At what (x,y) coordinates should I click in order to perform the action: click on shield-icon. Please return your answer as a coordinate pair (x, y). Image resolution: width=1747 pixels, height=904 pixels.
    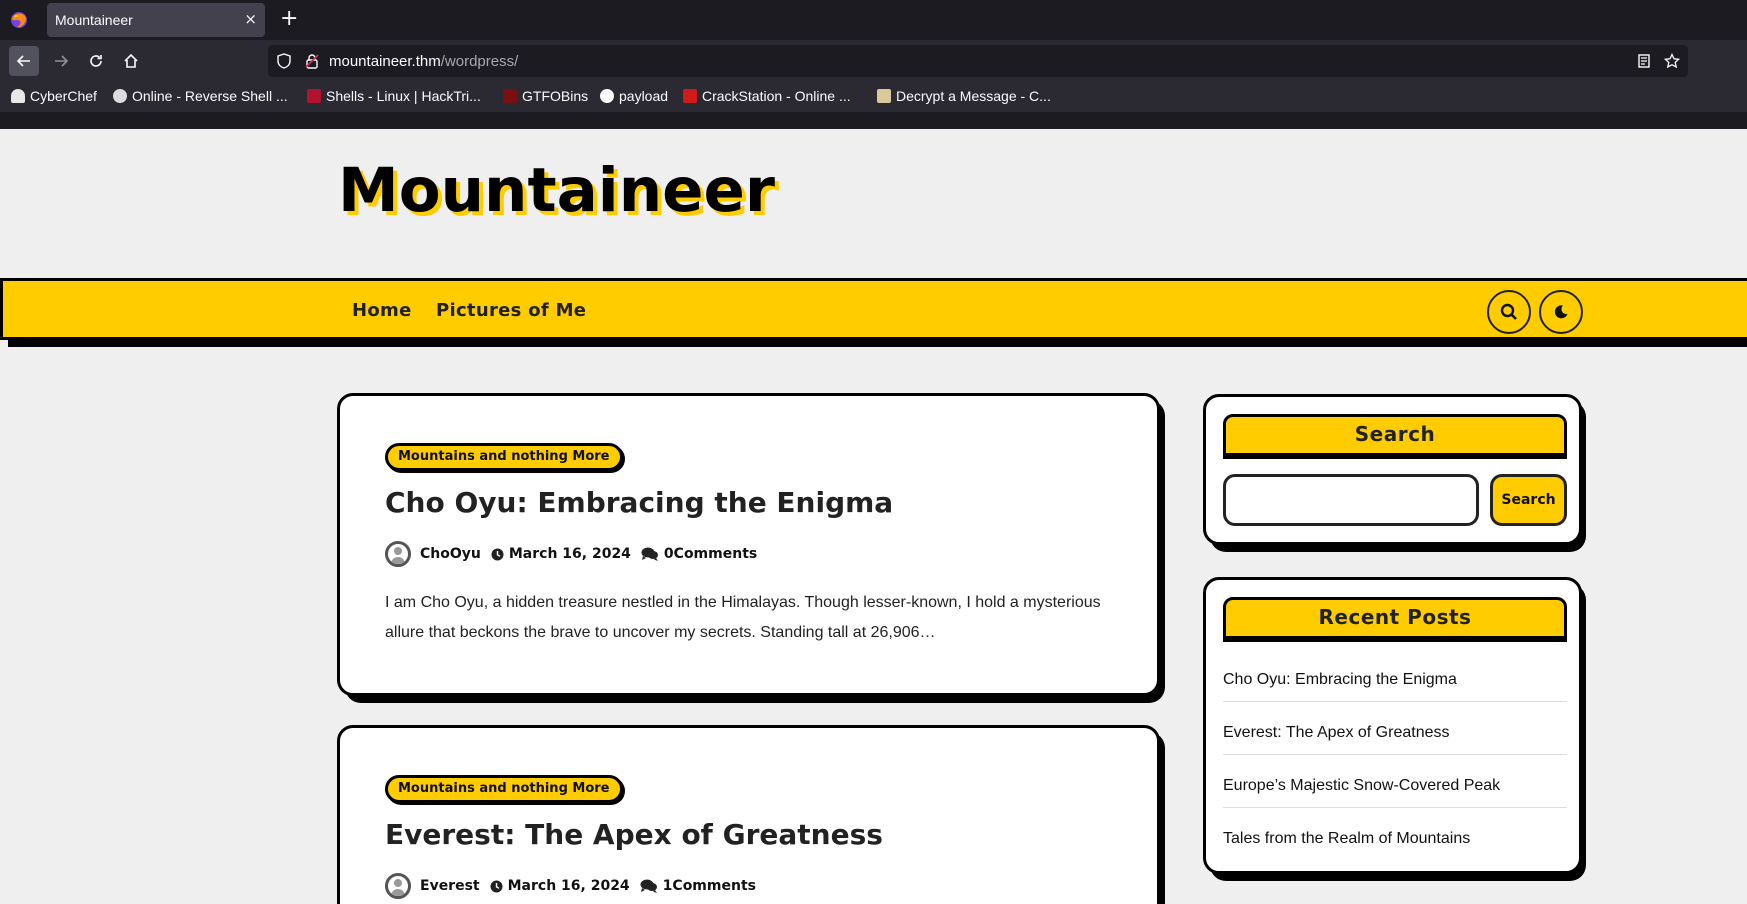
    Looking at the image, I should click on (284, 61).